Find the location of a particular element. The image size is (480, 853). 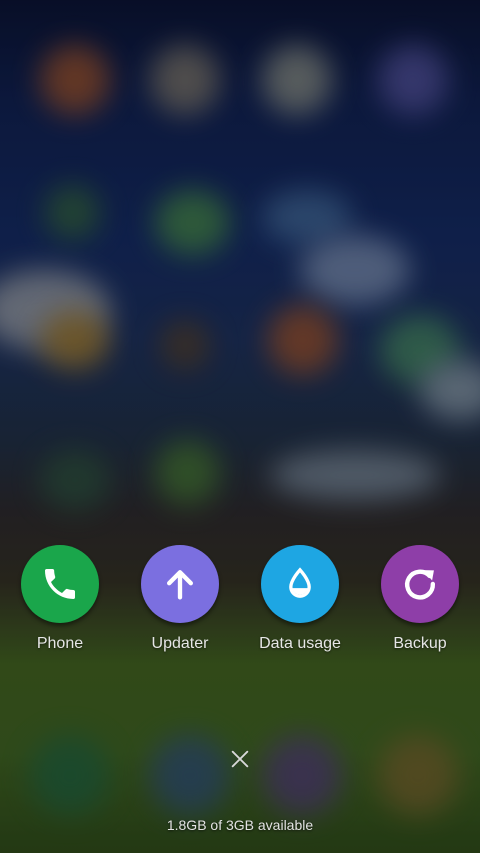

app-backup: Backup is located at coordinates (420, 605).